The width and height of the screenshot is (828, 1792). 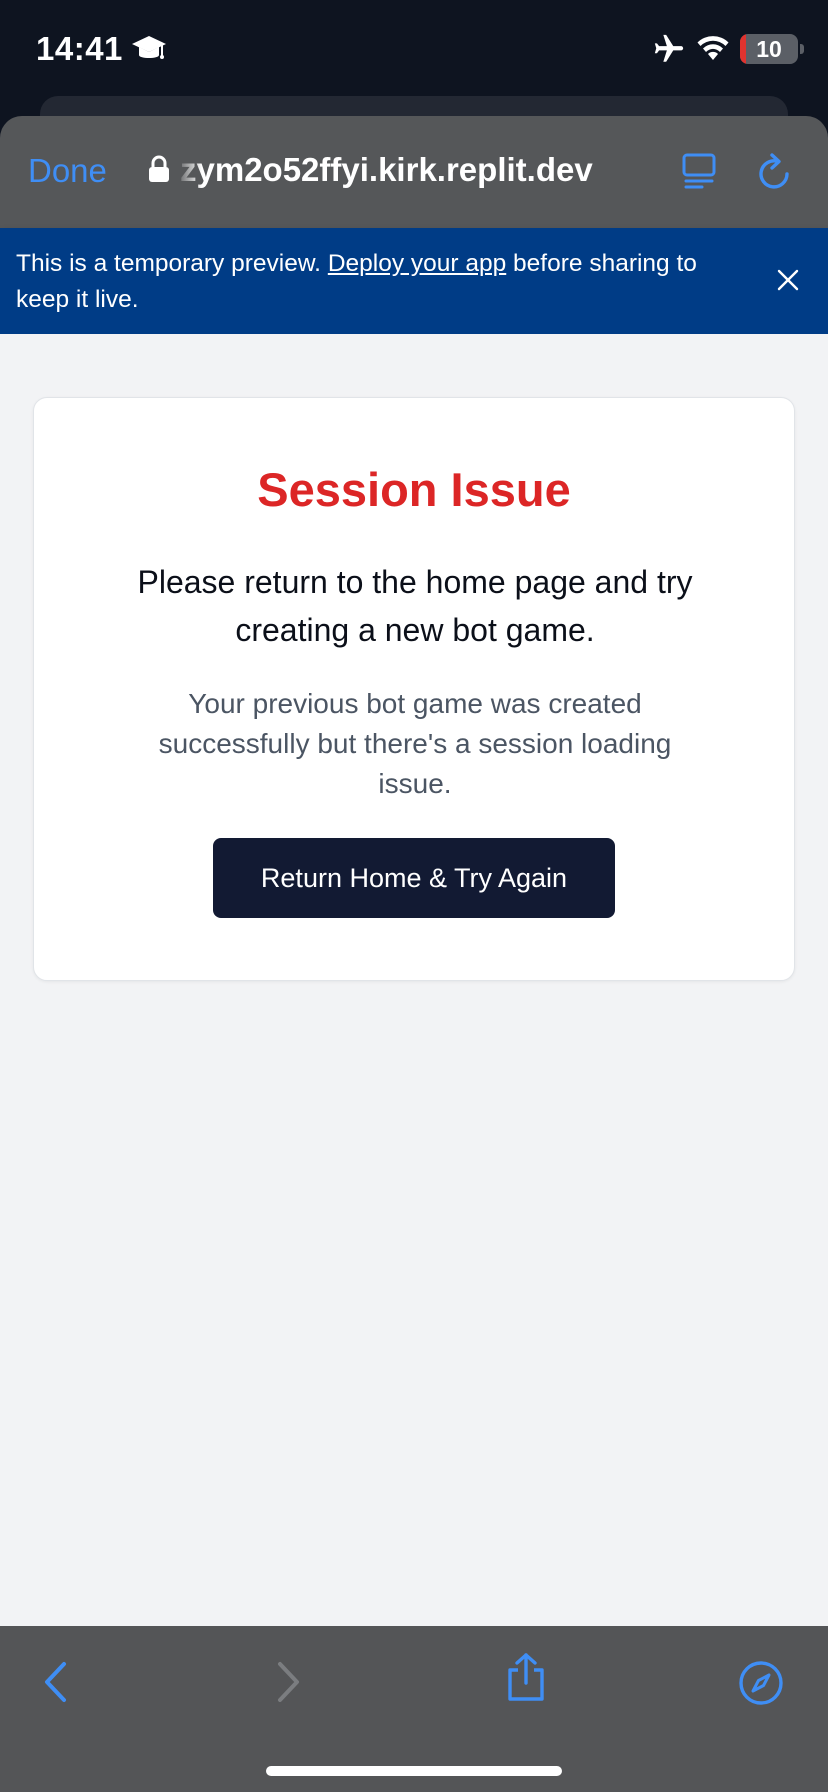 I want to click on battery-tip, so click(x=802, y=49).